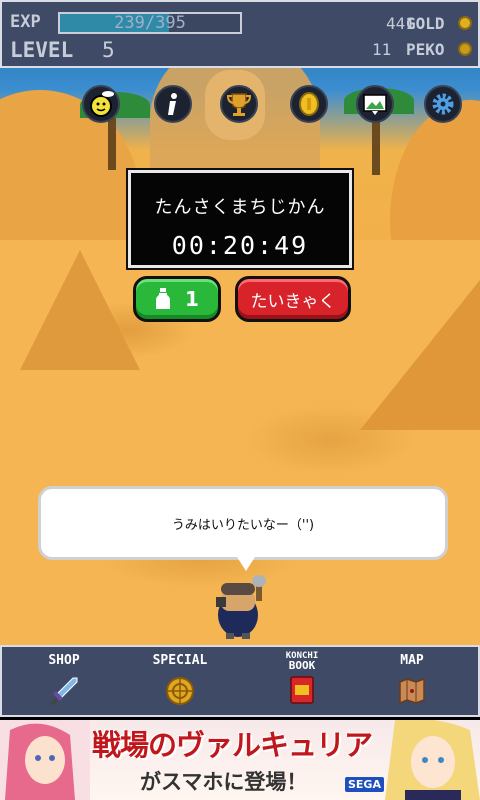  Describe the element at coordinates (240, 681) in the screenshot. I see `bottom-nav: SHOP SPECIAL KONCHI BOOK MAP` at that location.